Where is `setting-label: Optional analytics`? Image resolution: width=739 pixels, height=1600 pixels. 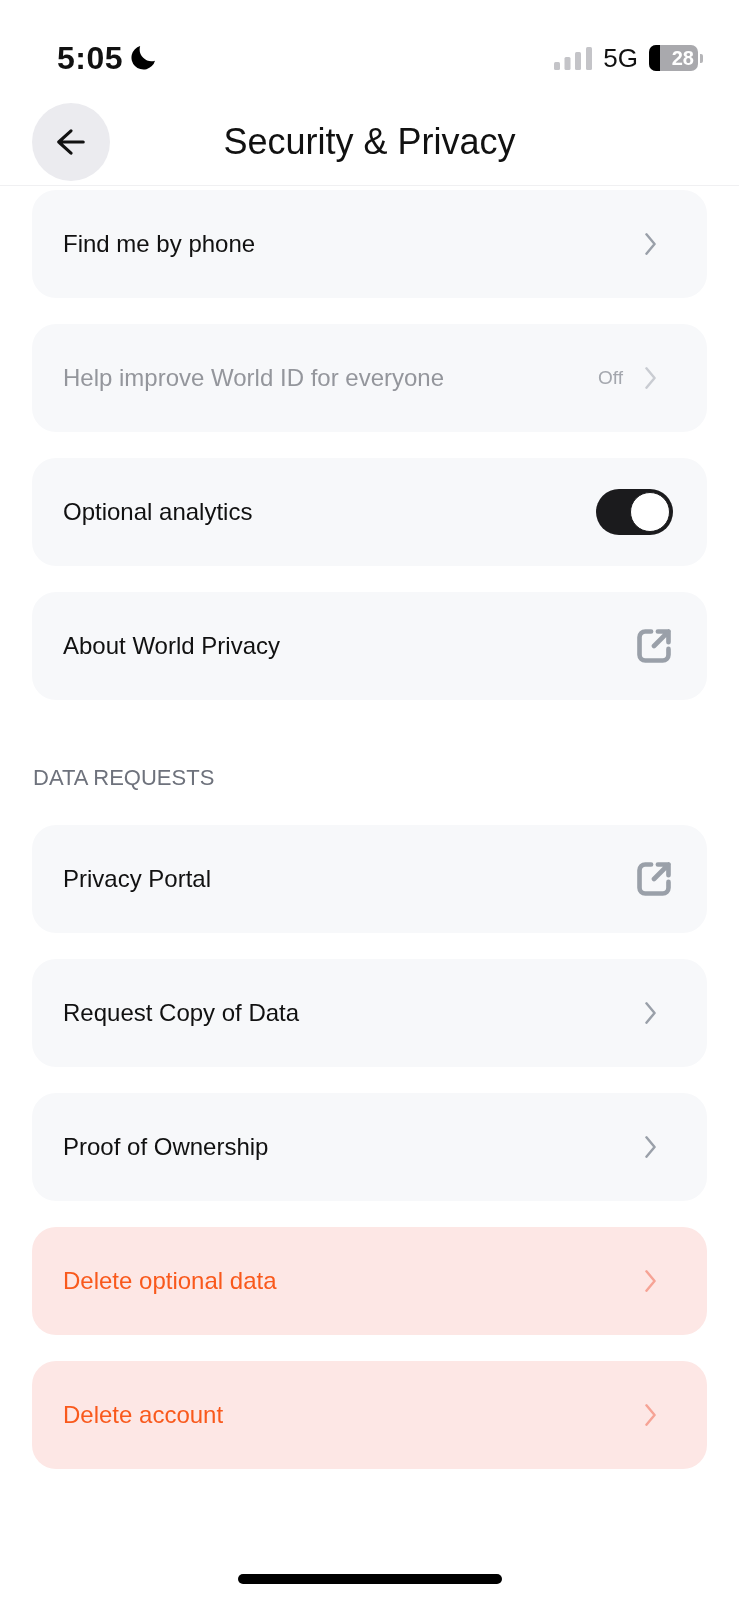
setting-label: Optional analytics is located at coordinates (158, 512).